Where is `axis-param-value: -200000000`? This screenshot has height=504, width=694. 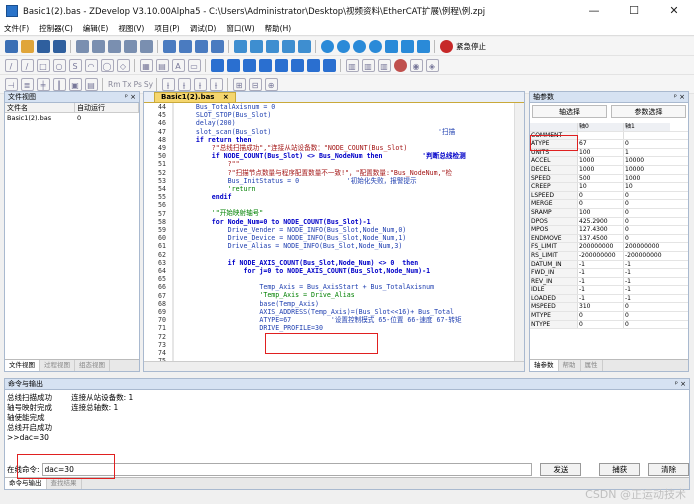
axis-param-value: -200000000 is located at coordinates (647, 256).